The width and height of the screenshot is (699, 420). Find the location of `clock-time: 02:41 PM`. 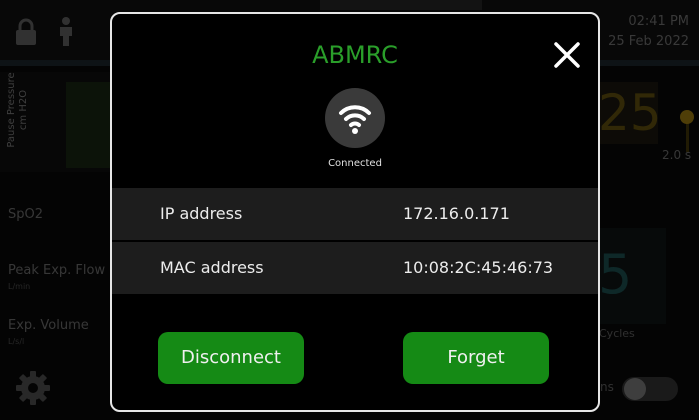

clock-time: 02:41 PM is located at coordinates (658, 21).